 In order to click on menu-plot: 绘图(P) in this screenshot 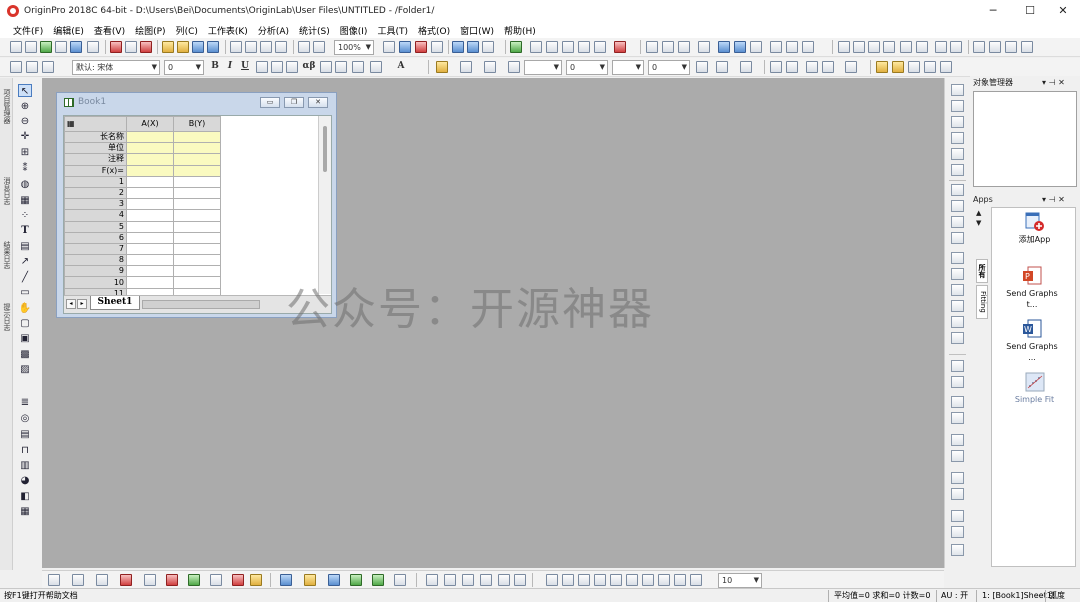, I will do `click(150, 30)`.